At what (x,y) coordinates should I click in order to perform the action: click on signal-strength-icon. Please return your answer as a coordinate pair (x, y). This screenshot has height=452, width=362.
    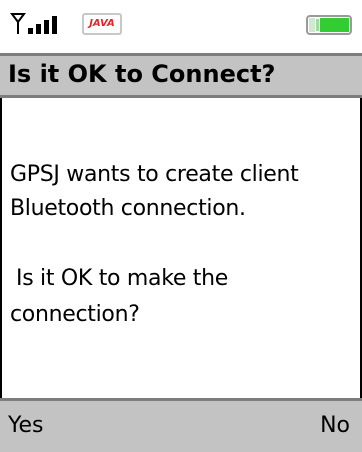
    Looking at the image, I should click on (33, 23).